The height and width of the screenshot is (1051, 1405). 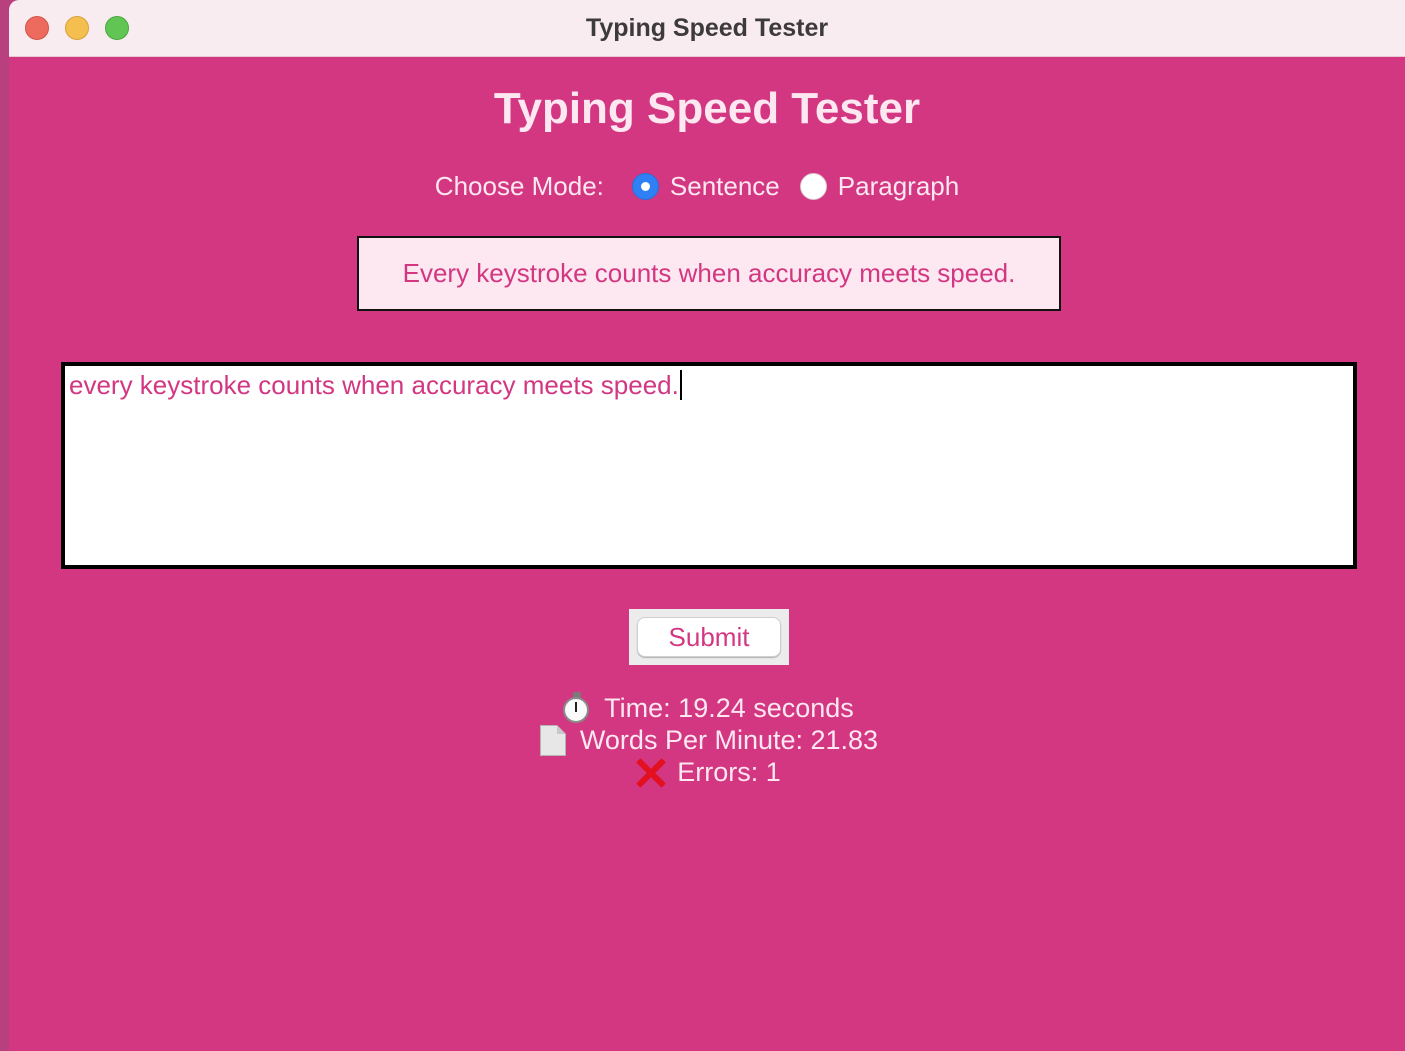 I want to click on paragraph-radio-label: Paragraph, so click(x=898, y=185).